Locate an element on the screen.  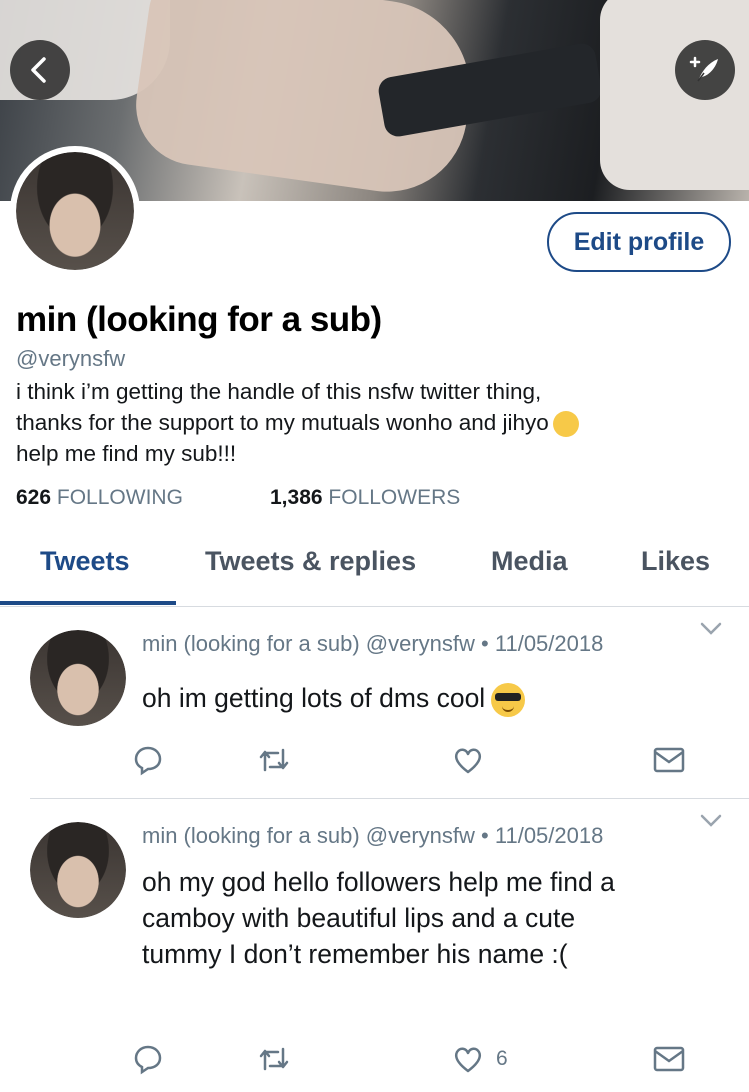
tweet-divider is located at coordinates (389, 798).